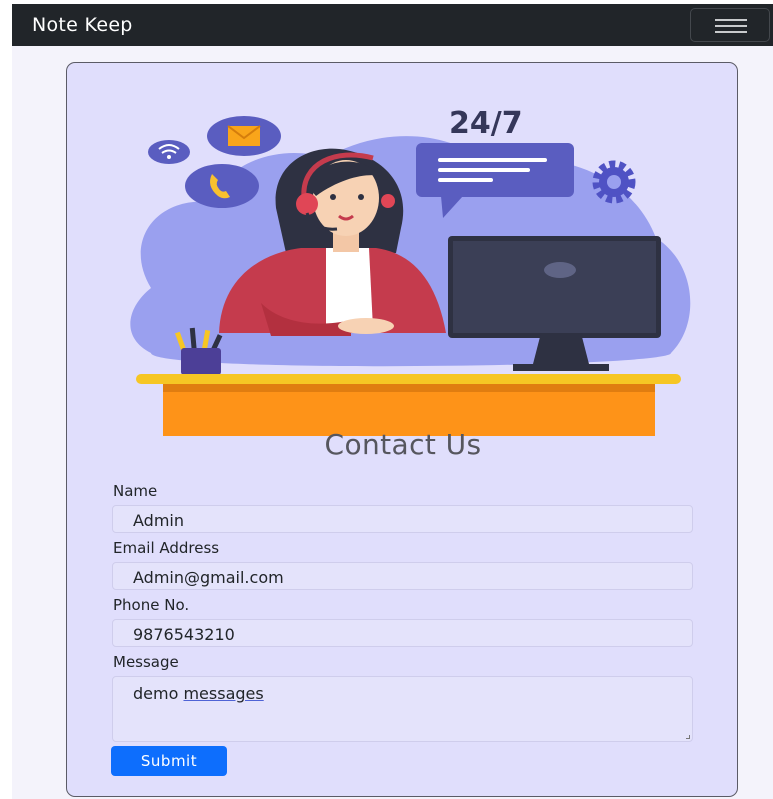 The height and width of the screenshot is (799, 773). Describe the element at coordinates (82, 25) in the screenshot. I see `brand-logo: Note Keep` at that location.